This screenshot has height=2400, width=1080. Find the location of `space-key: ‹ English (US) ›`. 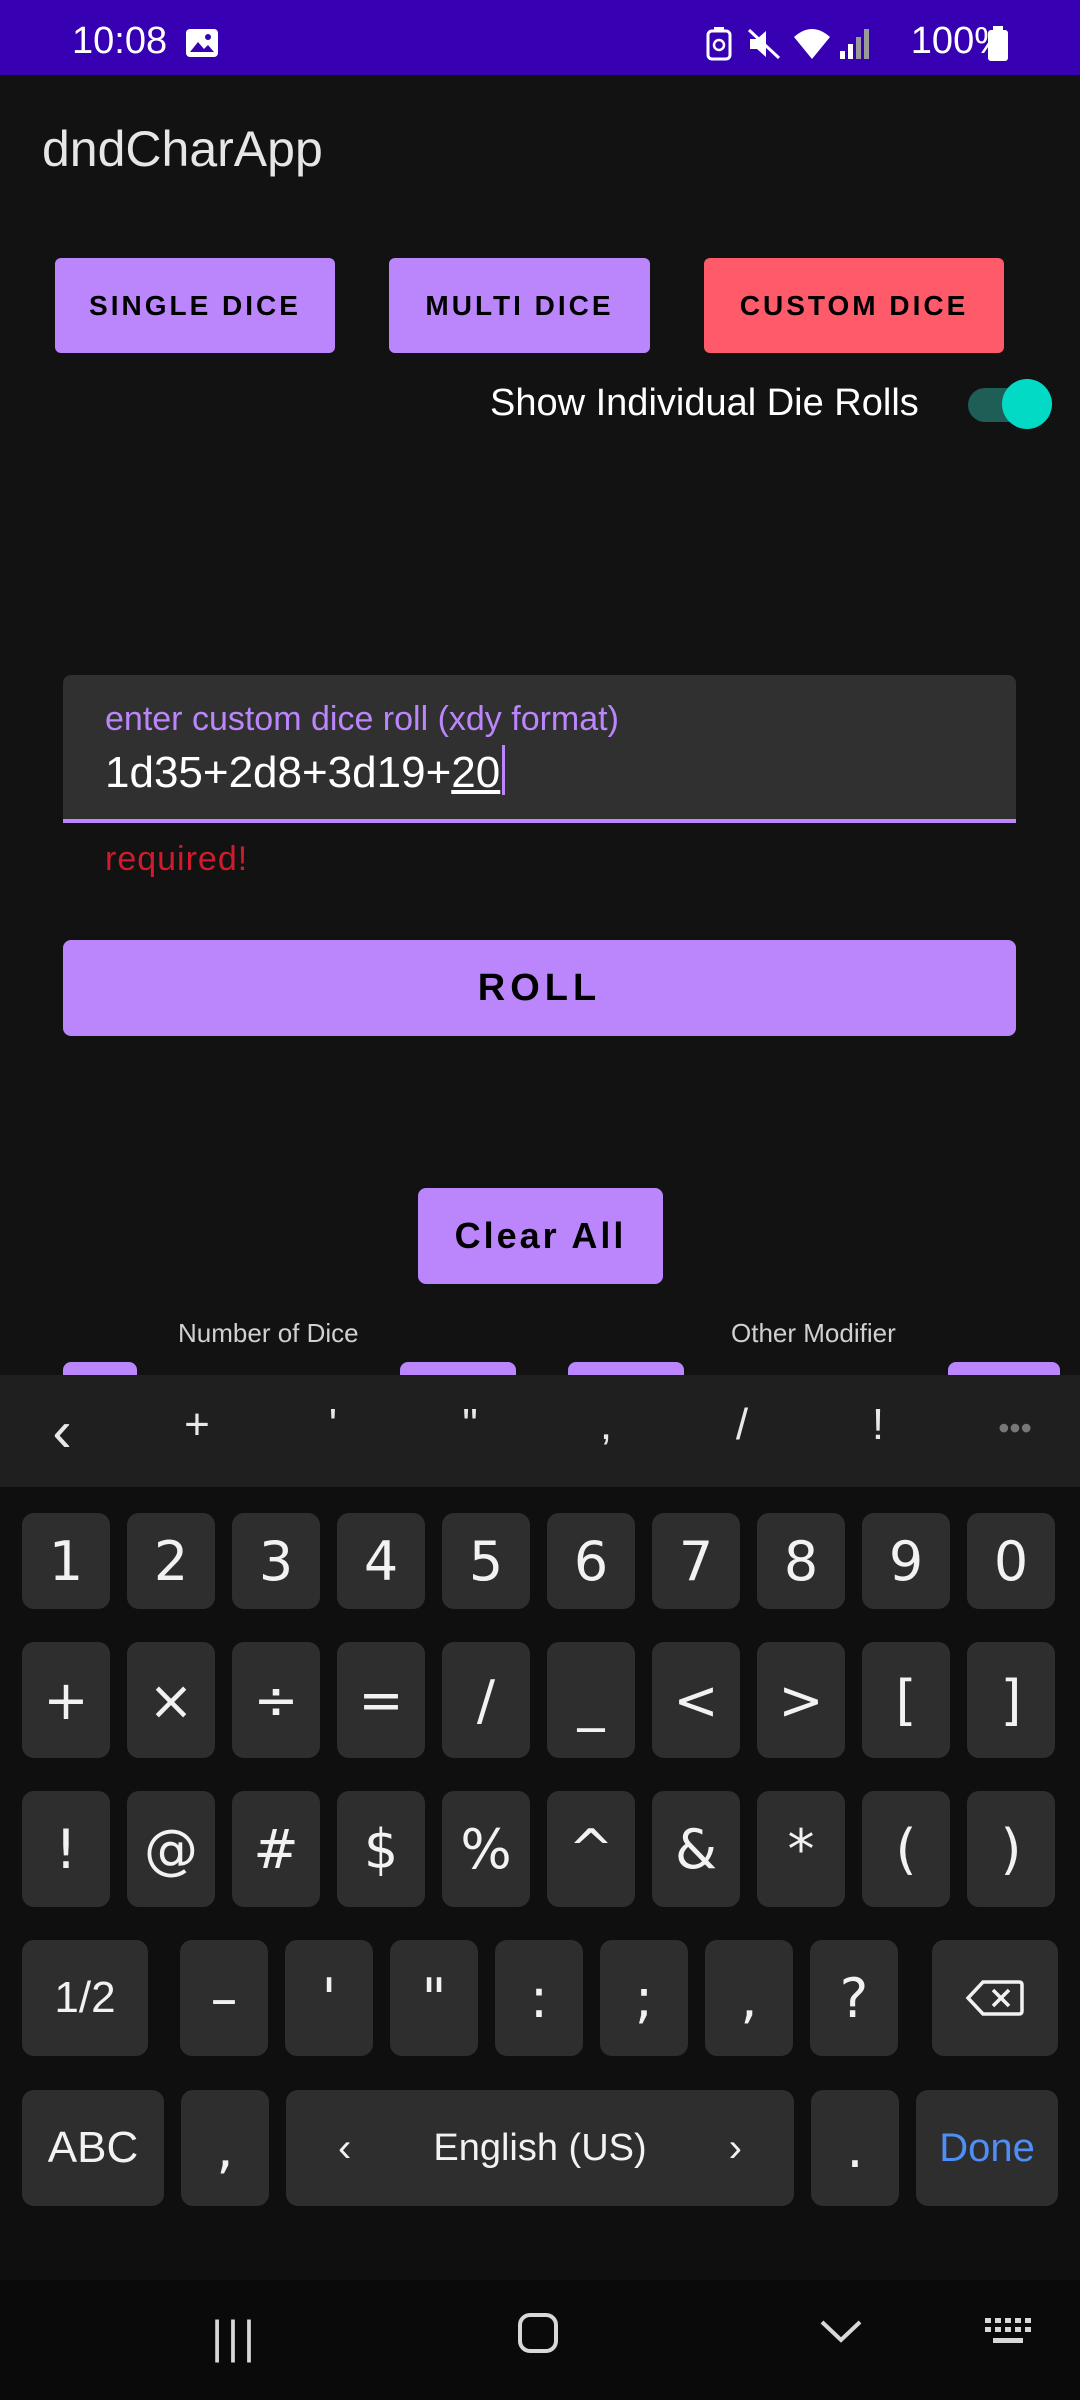

space-key: ‹ English (US) › is located at coordinates (540, 2148).